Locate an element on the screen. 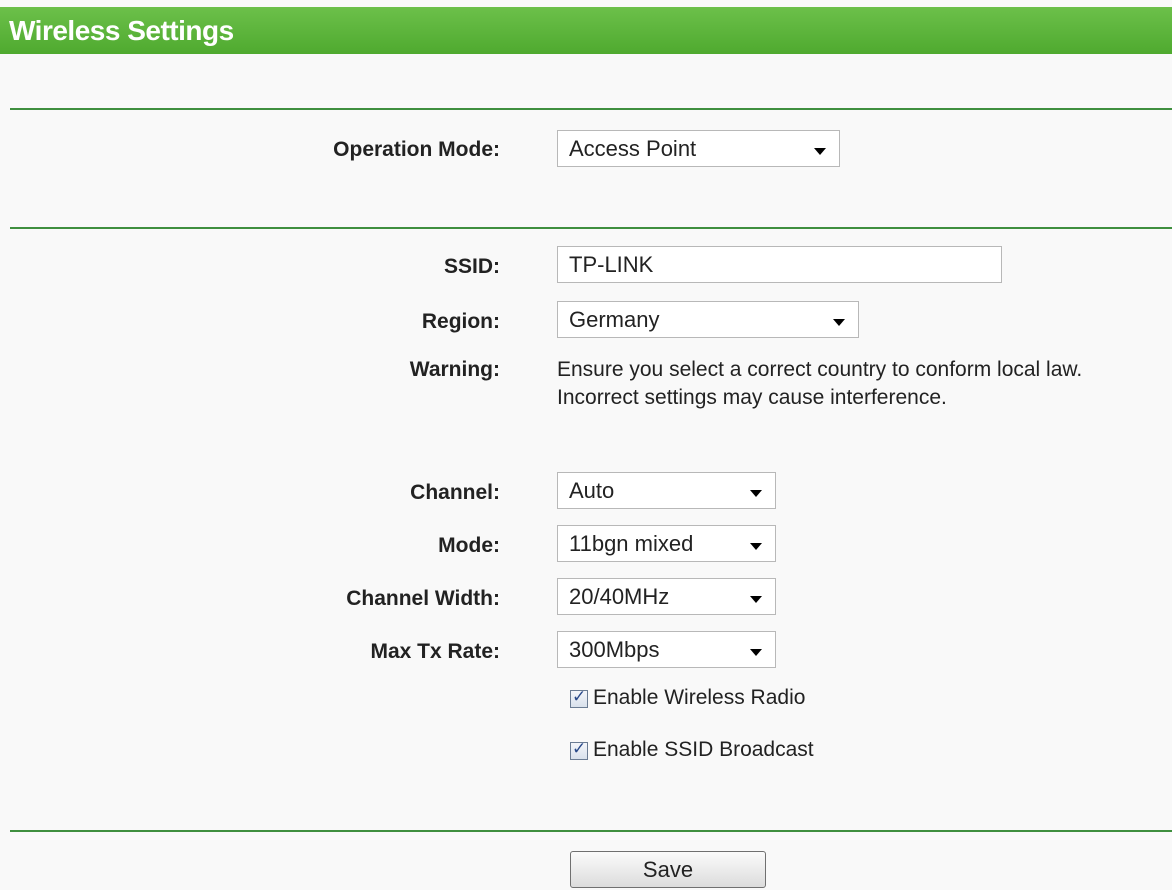 This screenshot has height=890, width=1172. operation-mode-select: Access Point is located at coordinates (698, 148).